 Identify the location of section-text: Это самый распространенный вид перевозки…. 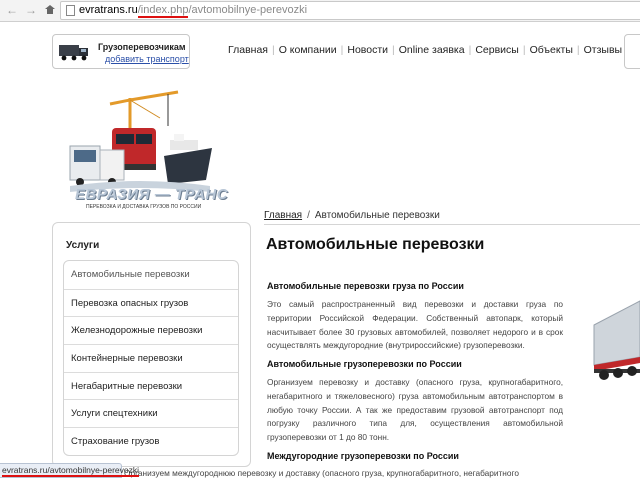
(415, 325).